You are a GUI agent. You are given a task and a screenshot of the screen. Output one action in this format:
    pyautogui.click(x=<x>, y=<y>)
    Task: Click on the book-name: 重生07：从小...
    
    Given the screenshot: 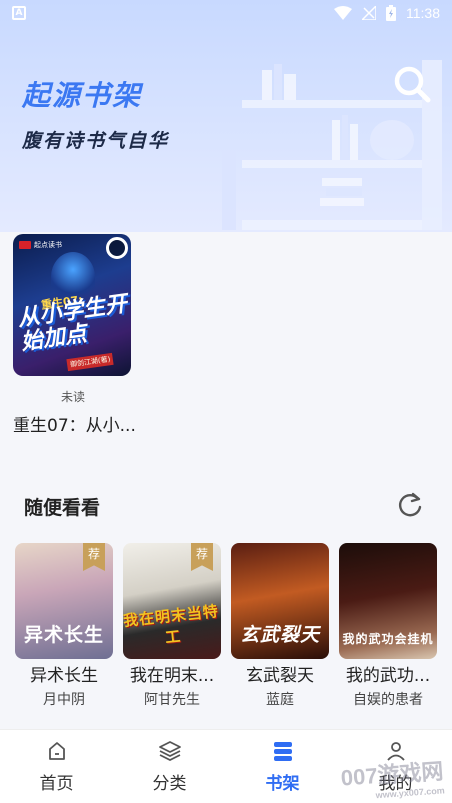 What is the action you would take?
    pyautogui.click(x=74, y=426)
    